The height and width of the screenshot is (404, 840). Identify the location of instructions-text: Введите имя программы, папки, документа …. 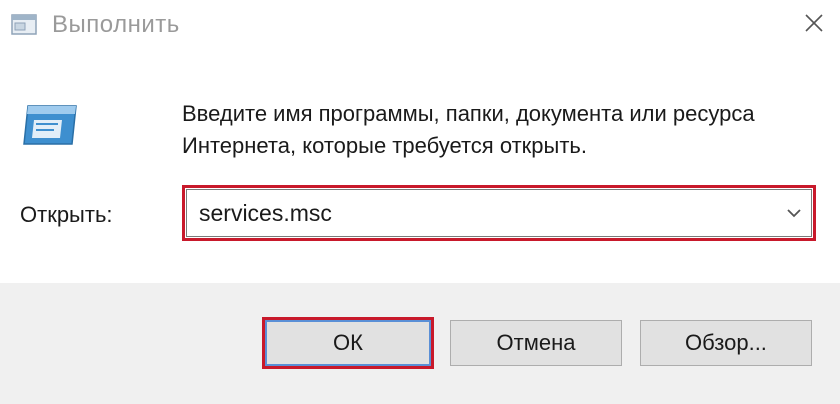
(468, 129).